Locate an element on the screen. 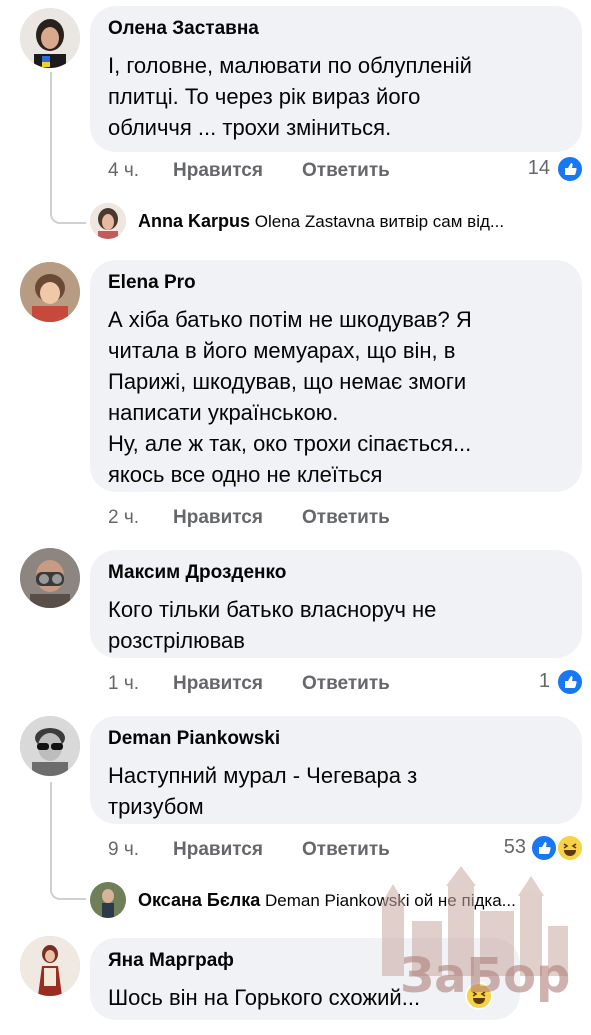 The image size is (591, 1035). comment-author: Deman Piankowski is located at coordinates (194, 739).